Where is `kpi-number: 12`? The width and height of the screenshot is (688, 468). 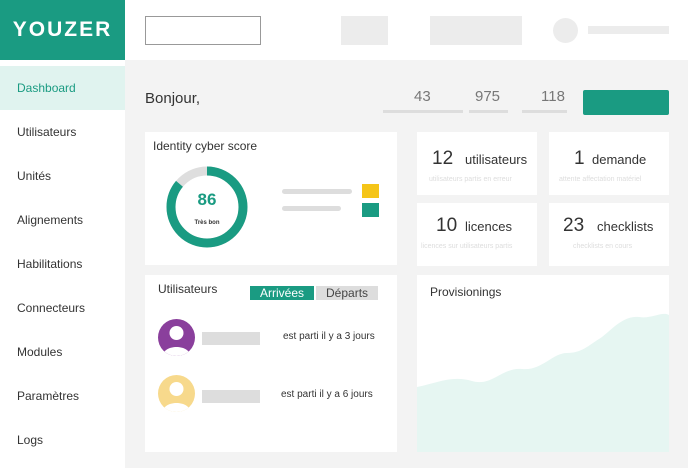 kpi-number: 12 is located at coordinates (443, 158).